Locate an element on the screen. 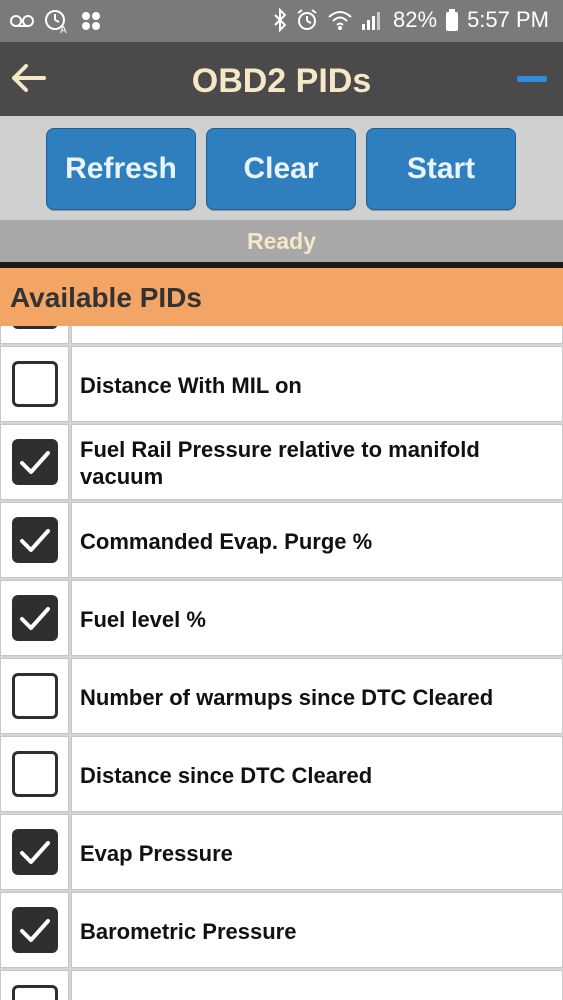 This screenshot has height=1000, width=563. clock-time: 5:57 PM is located at coordinates (508, 19).